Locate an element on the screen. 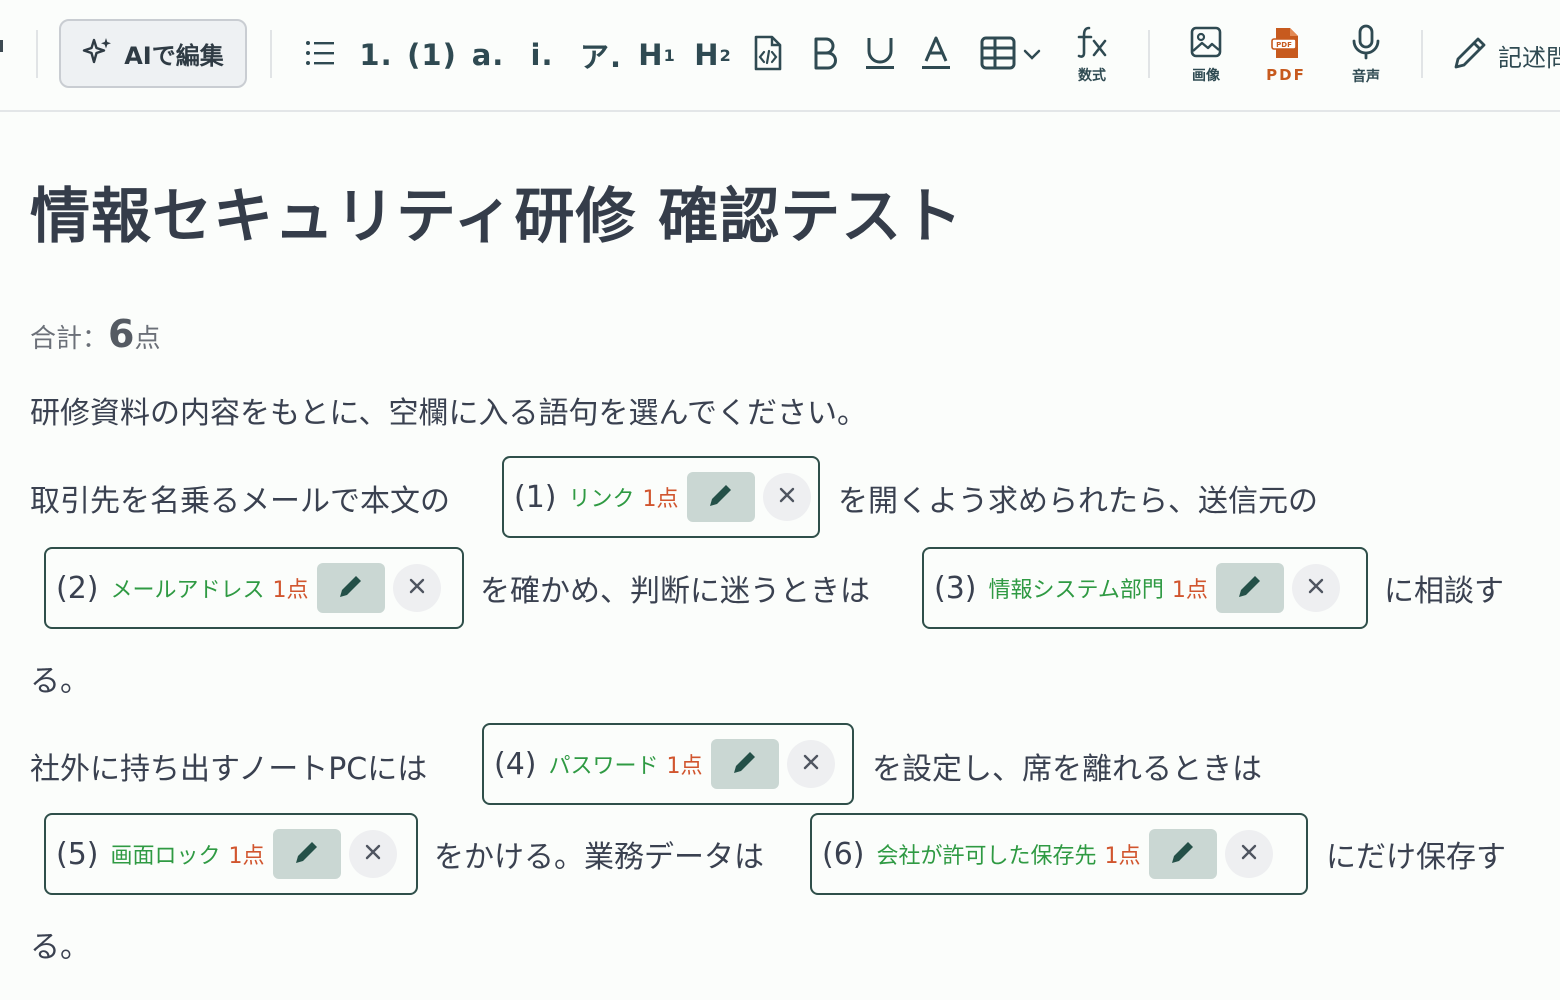  blank-answer: 会社が許可した保存先 is located at coordinates (986, 856).